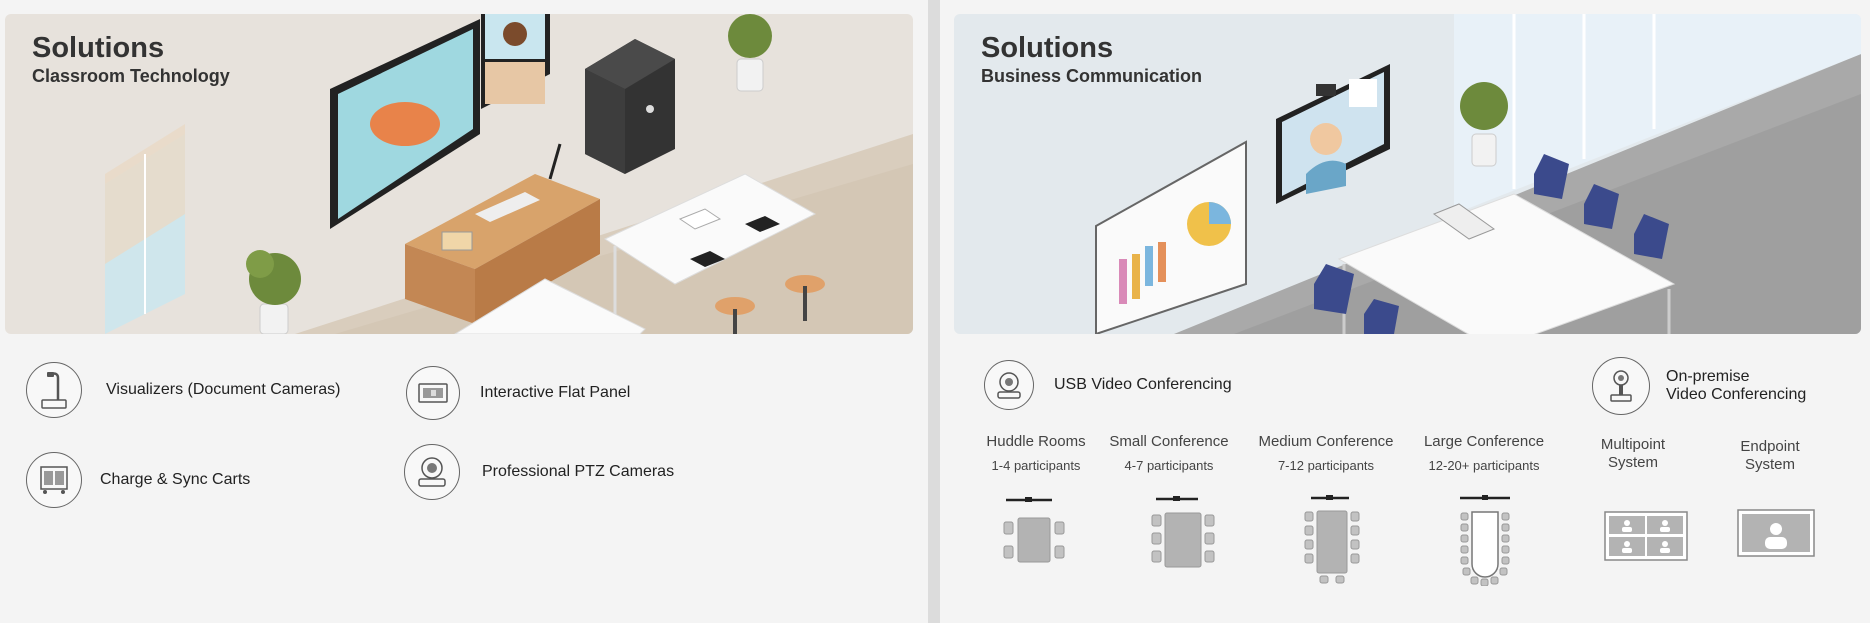 Image resolution: width=1870 pixels, height=623 pixels. I want to click on small-conference-participants: 4-7 participants, so click(1169, 465).